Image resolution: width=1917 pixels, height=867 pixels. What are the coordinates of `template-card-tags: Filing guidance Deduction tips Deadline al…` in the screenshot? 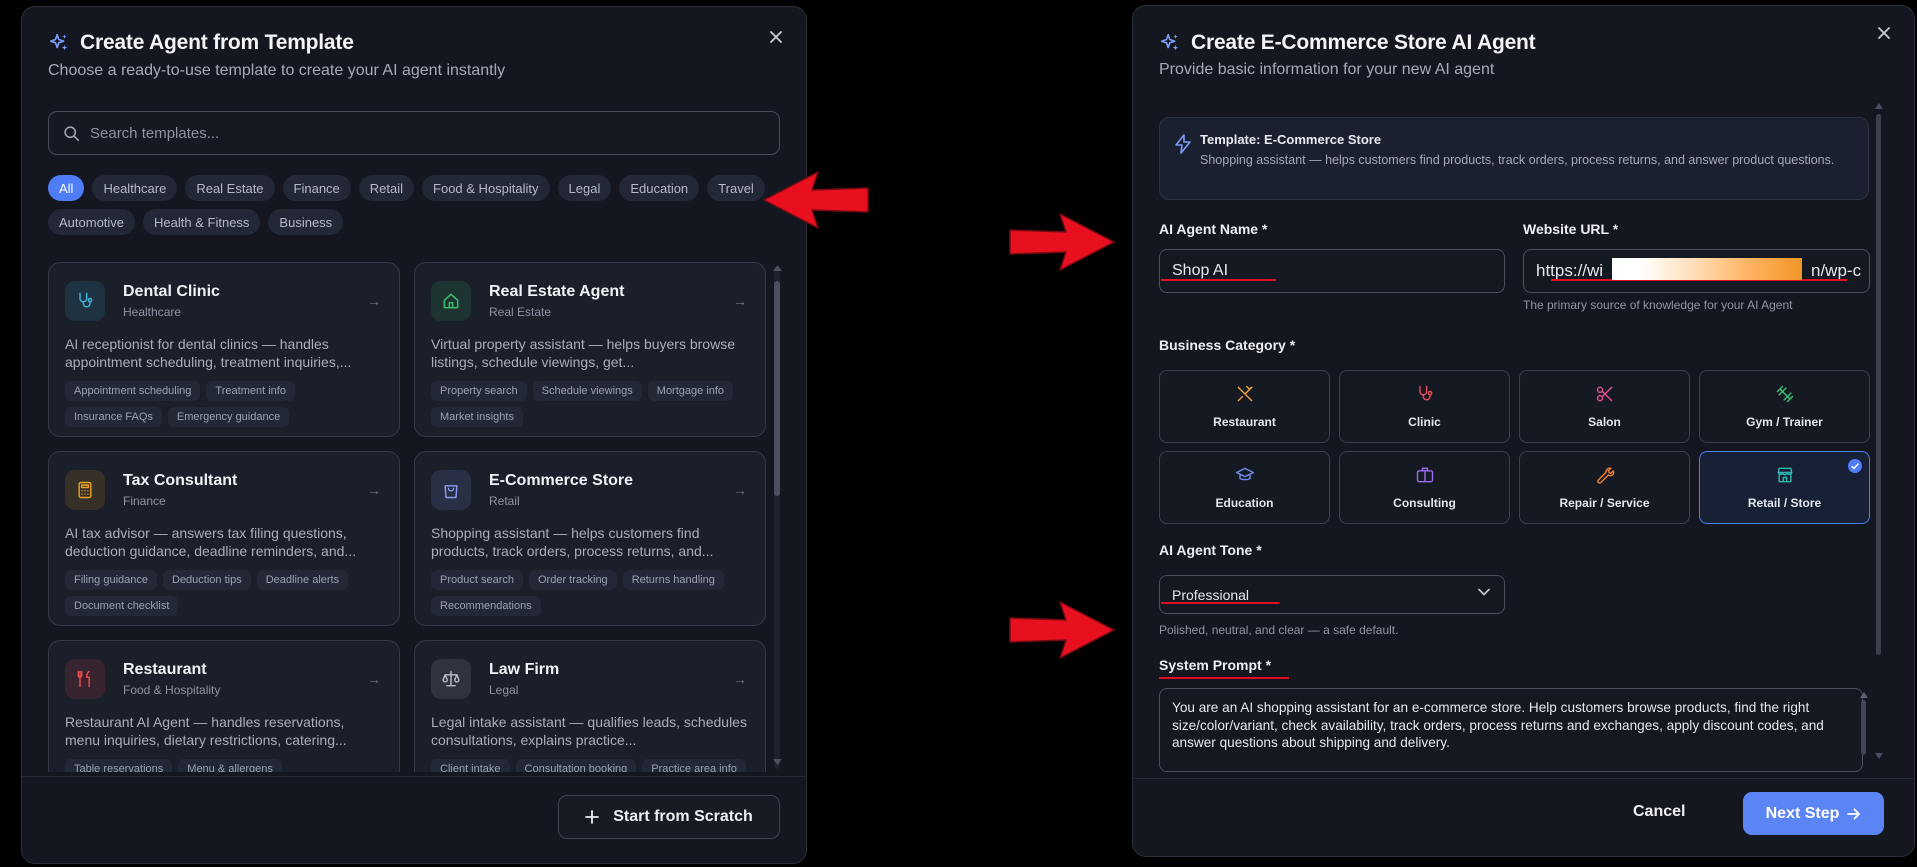 It's located at (225, 593).